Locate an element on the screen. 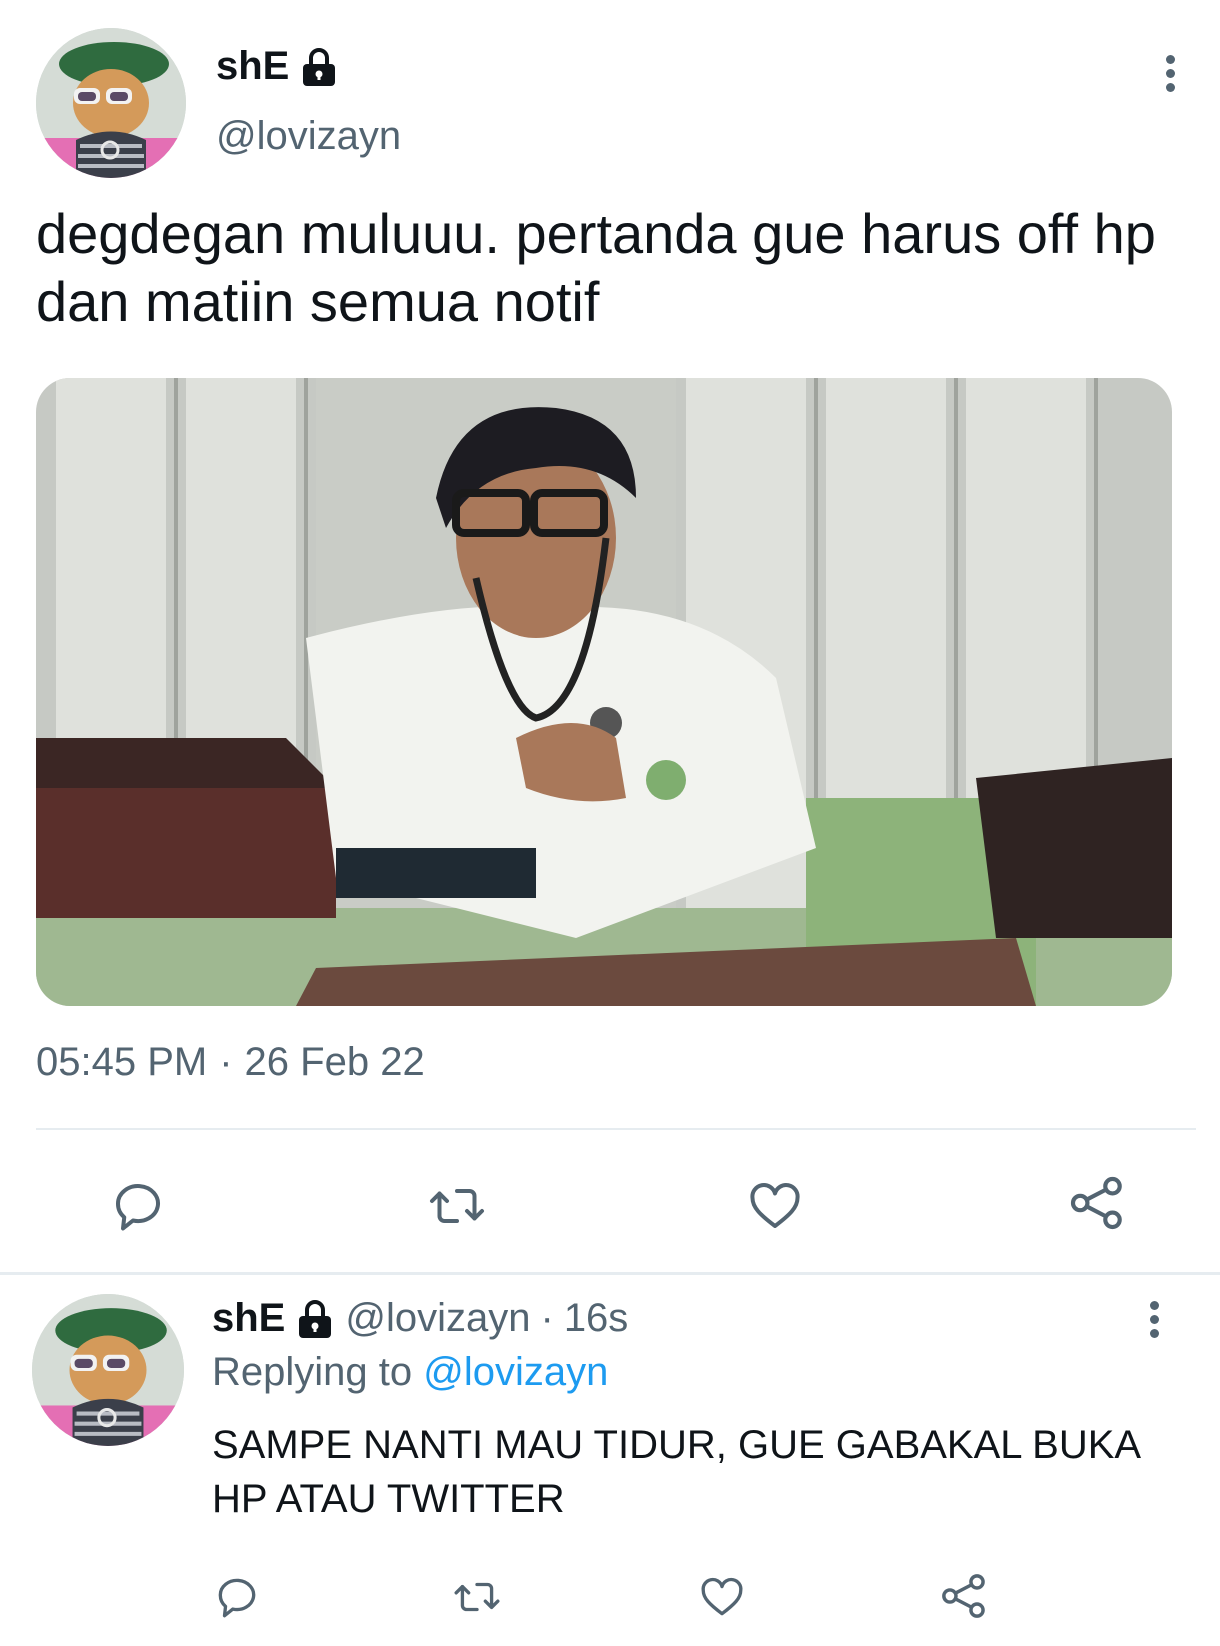  reply-author-handle: @lovizayn is located at coordinates (437, 1318).